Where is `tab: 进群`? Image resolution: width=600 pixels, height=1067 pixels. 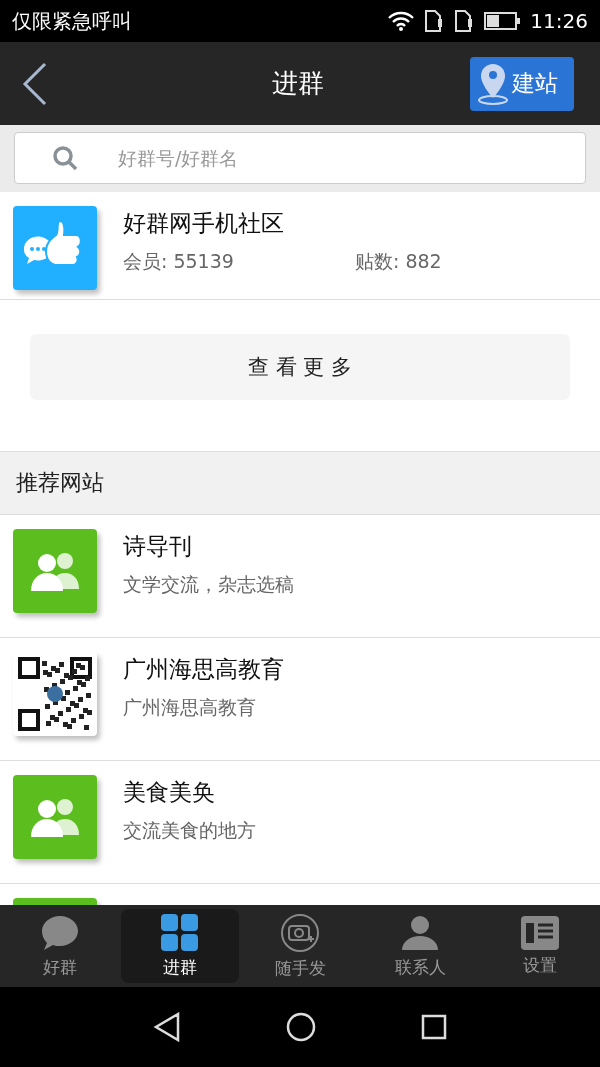 tab: 进群 is located at coordinates (180, 946).